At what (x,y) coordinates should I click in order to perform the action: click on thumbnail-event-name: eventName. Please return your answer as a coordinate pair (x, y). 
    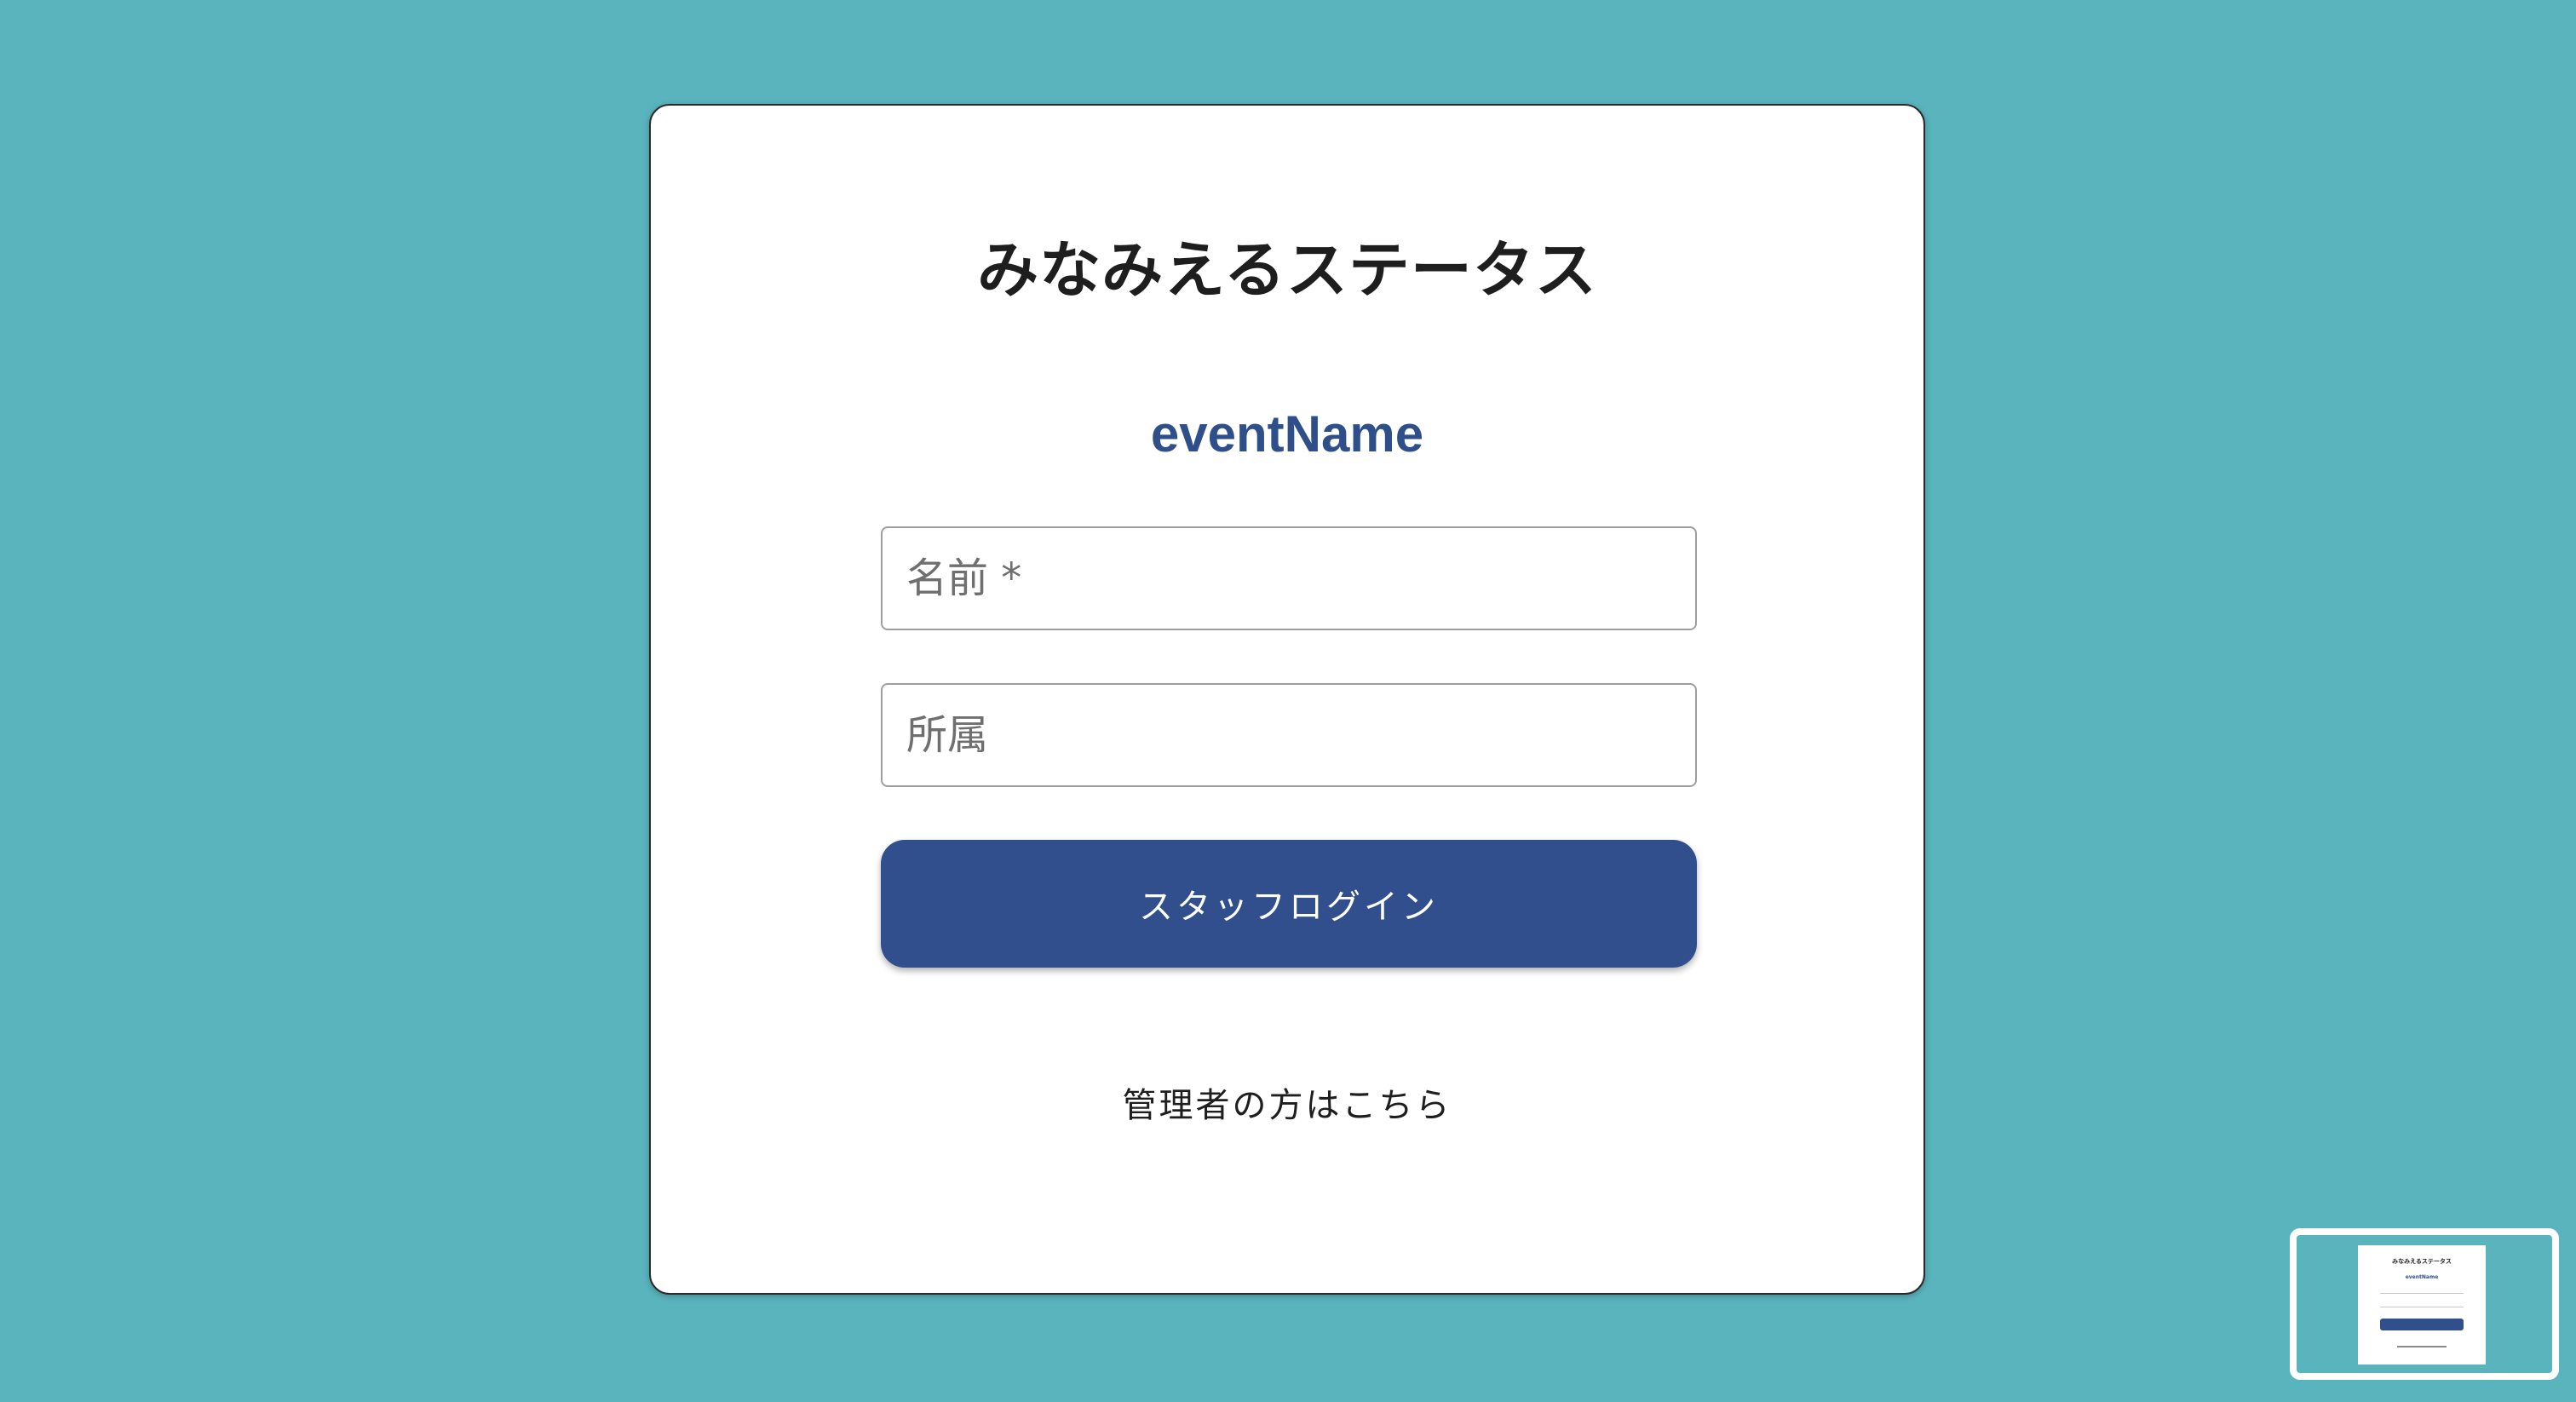
    Looking at the image, I should click on (2422, 1277).